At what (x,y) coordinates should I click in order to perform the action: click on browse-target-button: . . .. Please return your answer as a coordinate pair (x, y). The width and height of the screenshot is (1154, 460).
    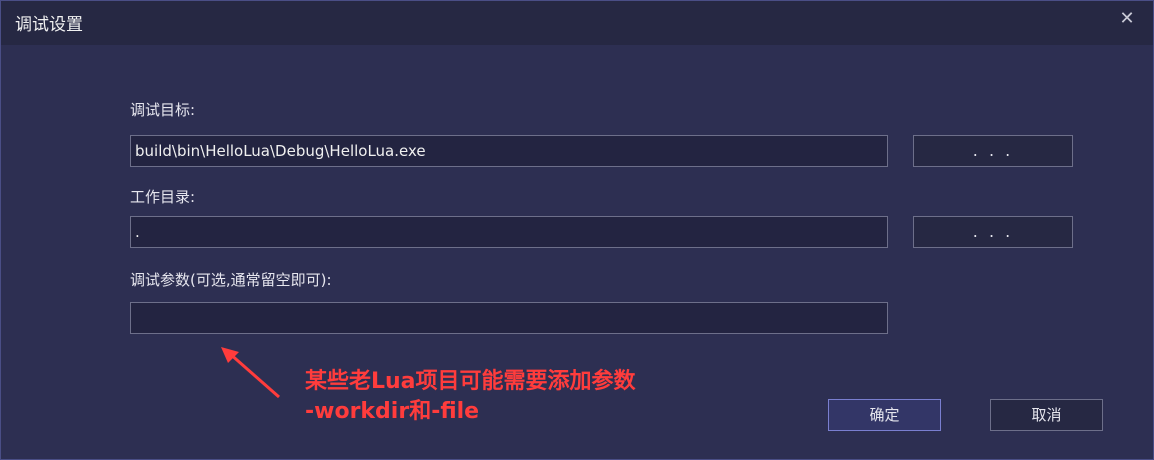
    Looking at the image, I should click on (993, 151).